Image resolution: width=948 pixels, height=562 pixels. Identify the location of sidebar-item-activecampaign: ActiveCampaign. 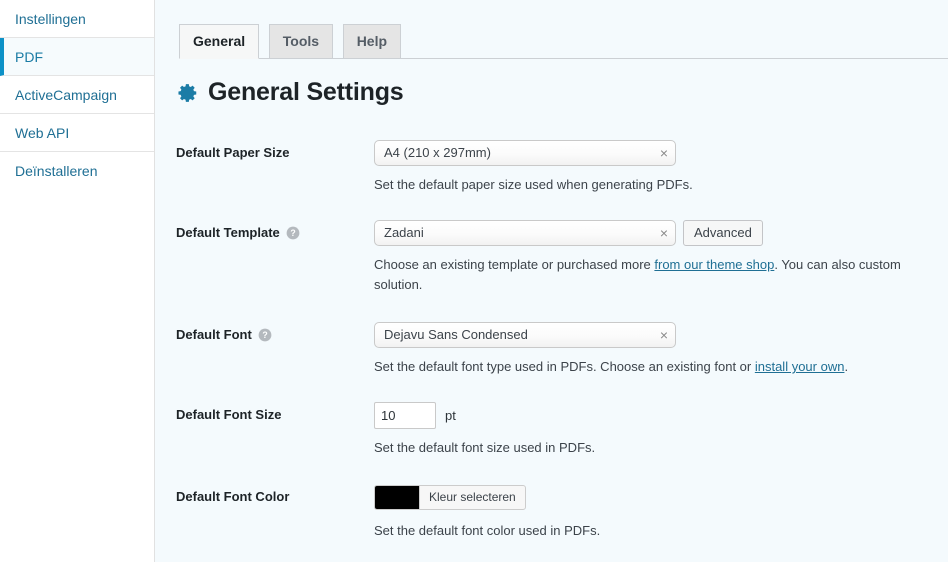
(77, 95).